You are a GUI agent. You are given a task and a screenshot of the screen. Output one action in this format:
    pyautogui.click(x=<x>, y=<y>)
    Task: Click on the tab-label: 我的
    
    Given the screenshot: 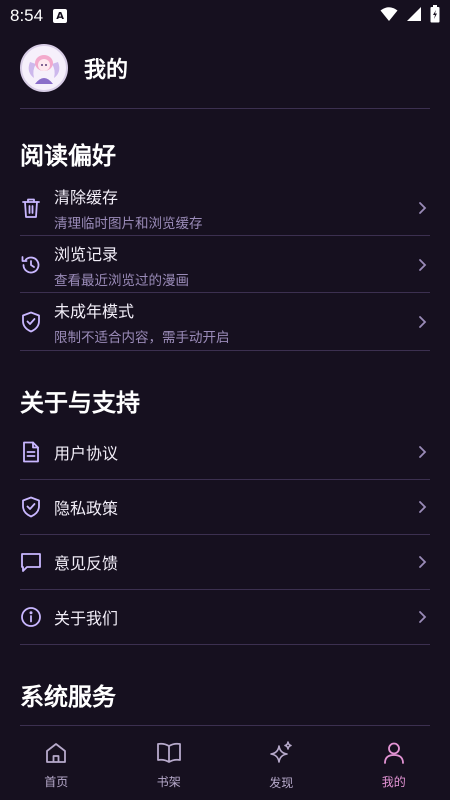 What is the action you would take?
    pyautogui.click(x=393, y=781)
    